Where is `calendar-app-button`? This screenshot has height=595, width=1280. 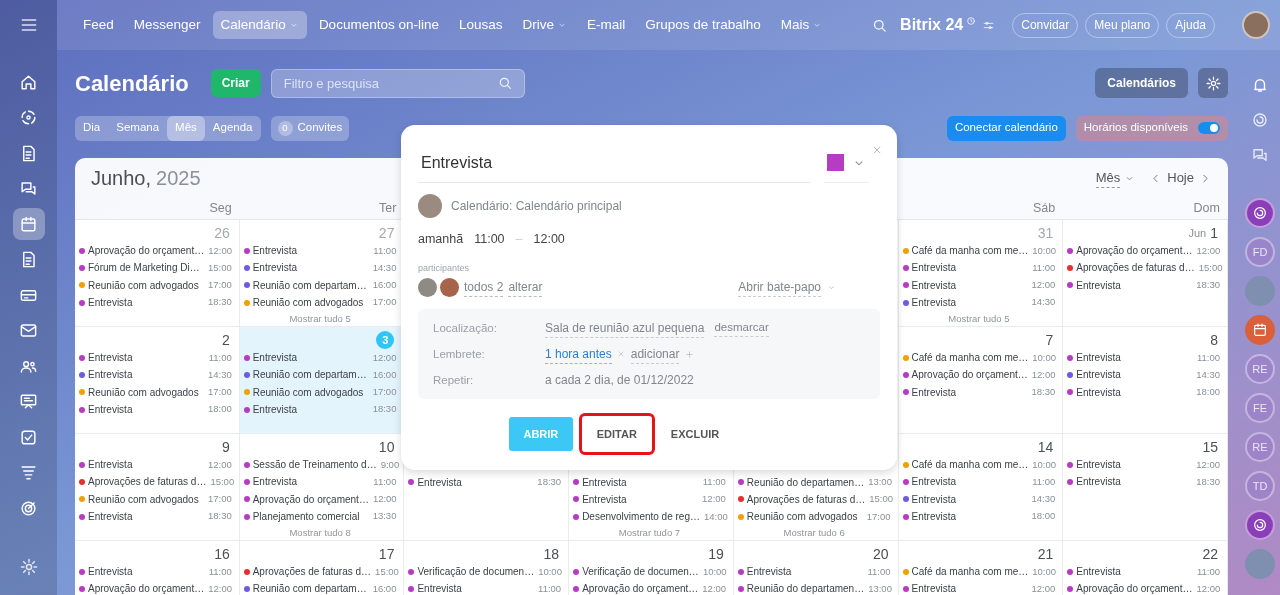 calendar-app-button is located at coordinates (1260, 330).